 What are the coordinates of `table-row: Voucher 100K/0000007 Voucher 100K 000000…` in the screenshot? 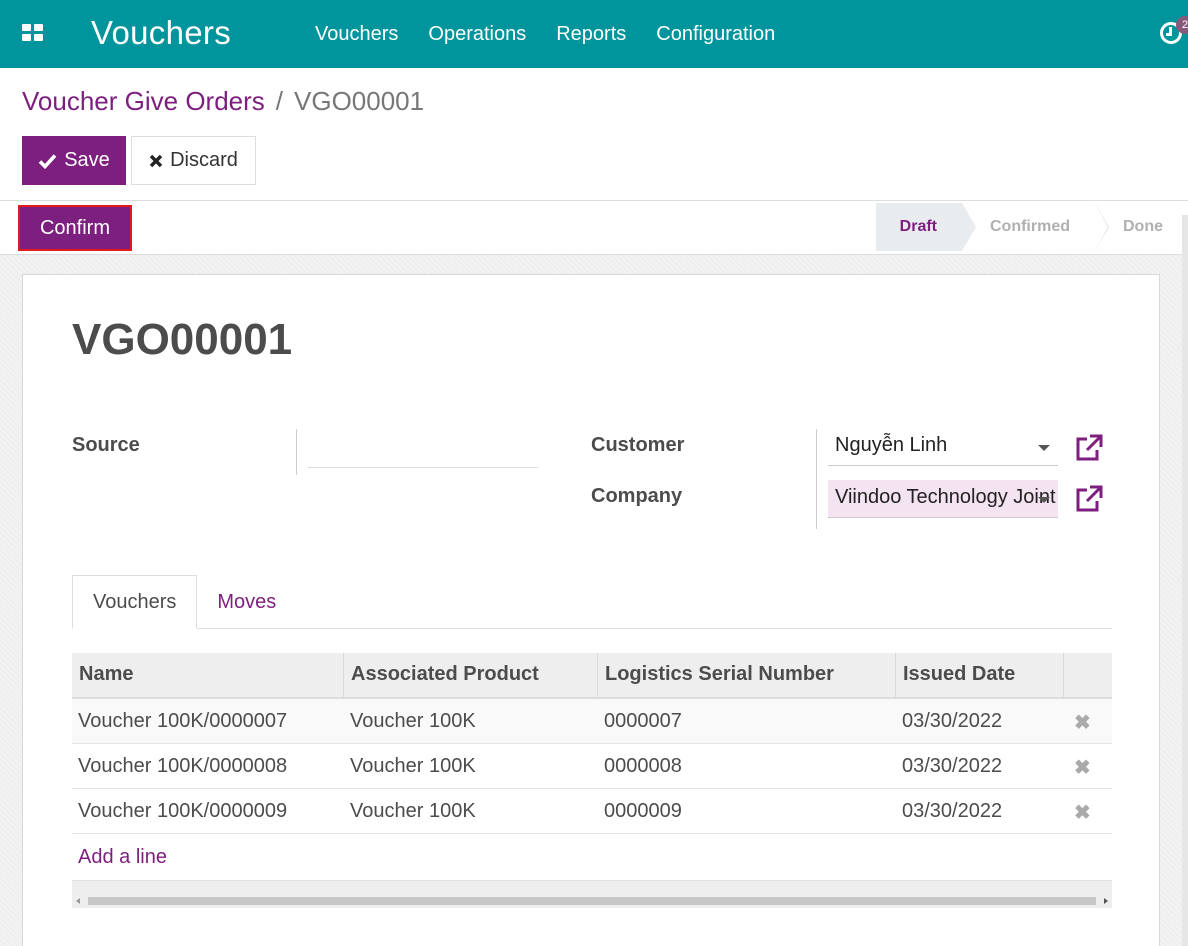 It's located at (592, 721).